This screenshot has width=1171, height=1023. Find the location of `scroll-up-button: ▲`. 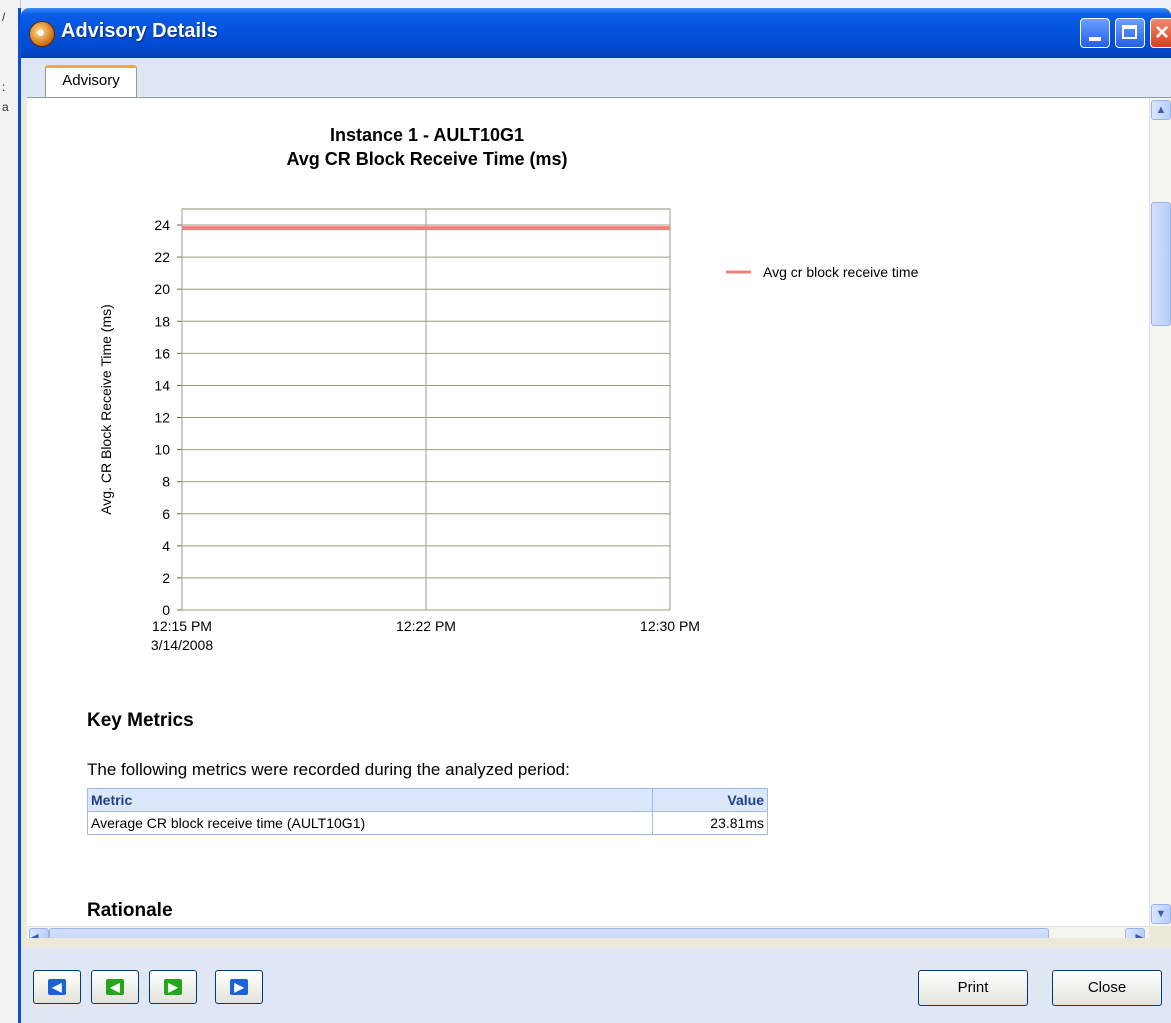

scroll-up-button: ▲ is located at coordinates (1161, 110).